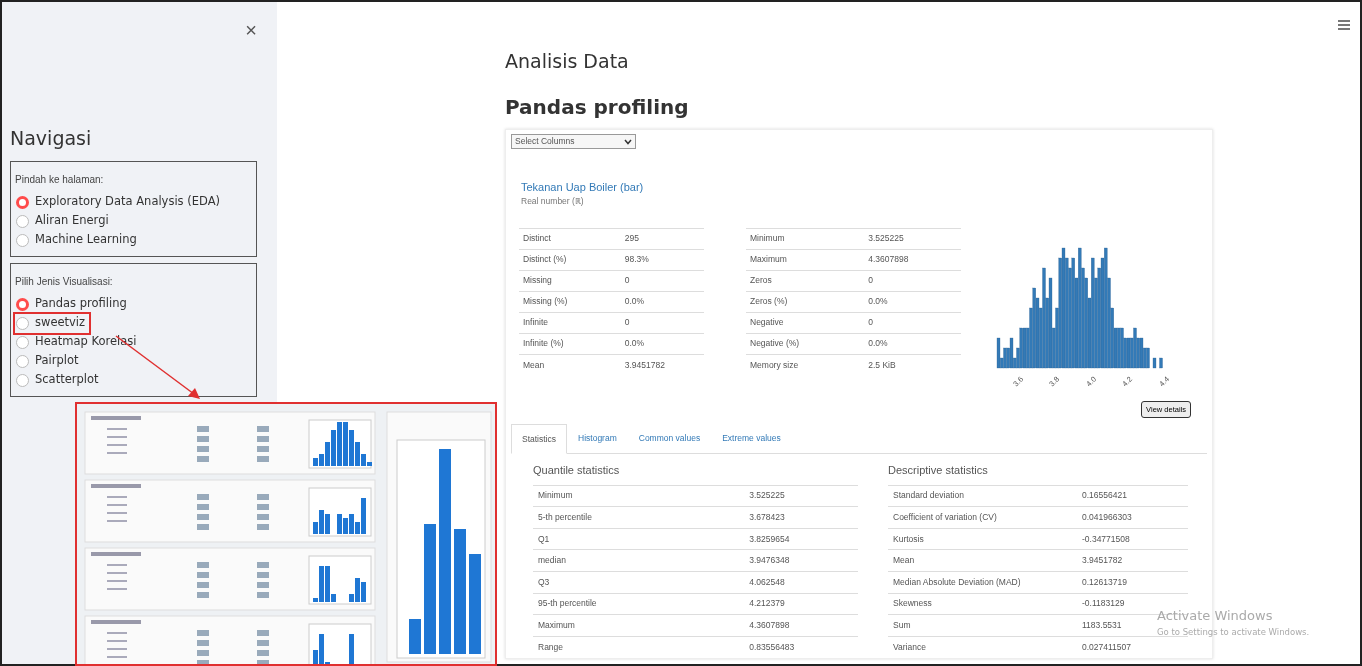  I want to click on table-cell: 0.16556421, so click(1132, 496).